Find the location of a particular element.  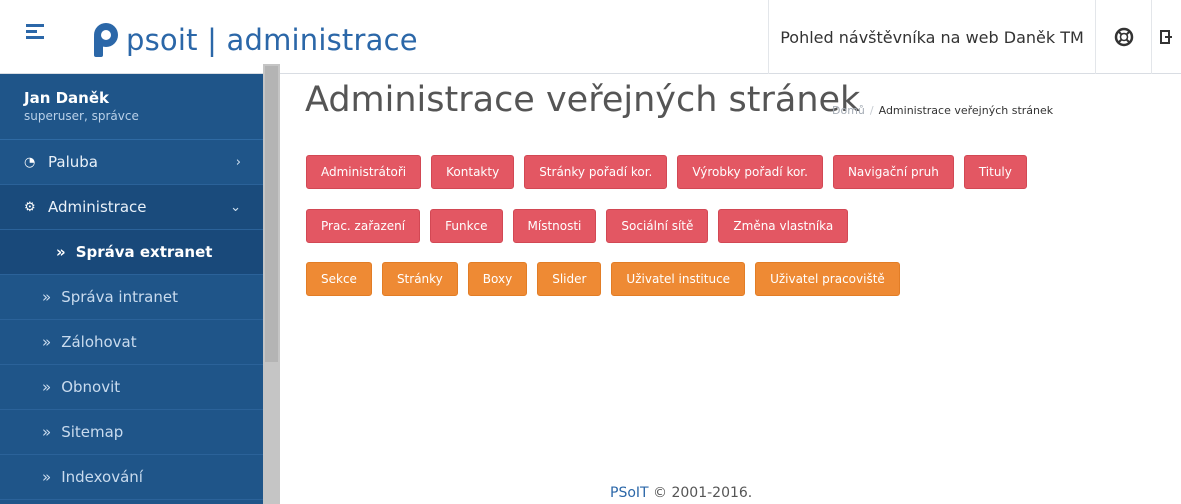

user-role: superuser, správce is located at coordinates (81, 116).